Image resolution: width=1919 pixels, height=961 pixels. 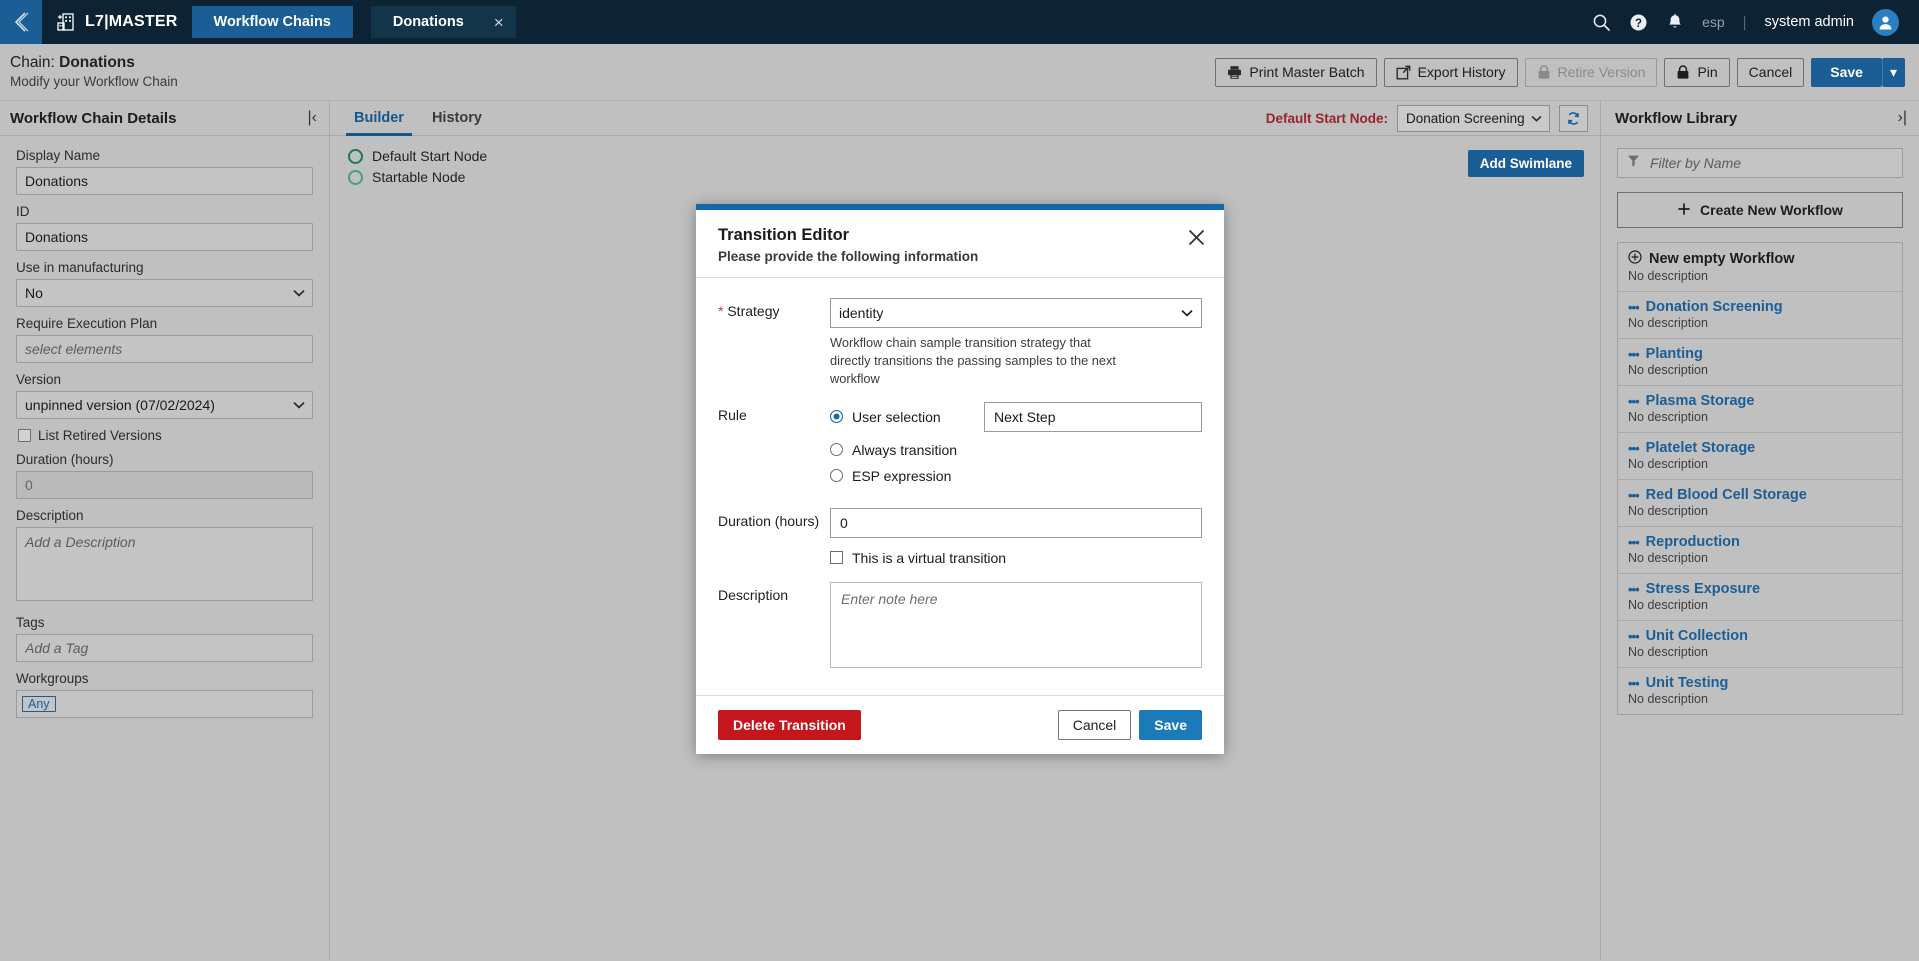 What do you see at coordinates (836, 450) in the screenshot?
I see `radio-always-transition` at bounding box center [836, 450].